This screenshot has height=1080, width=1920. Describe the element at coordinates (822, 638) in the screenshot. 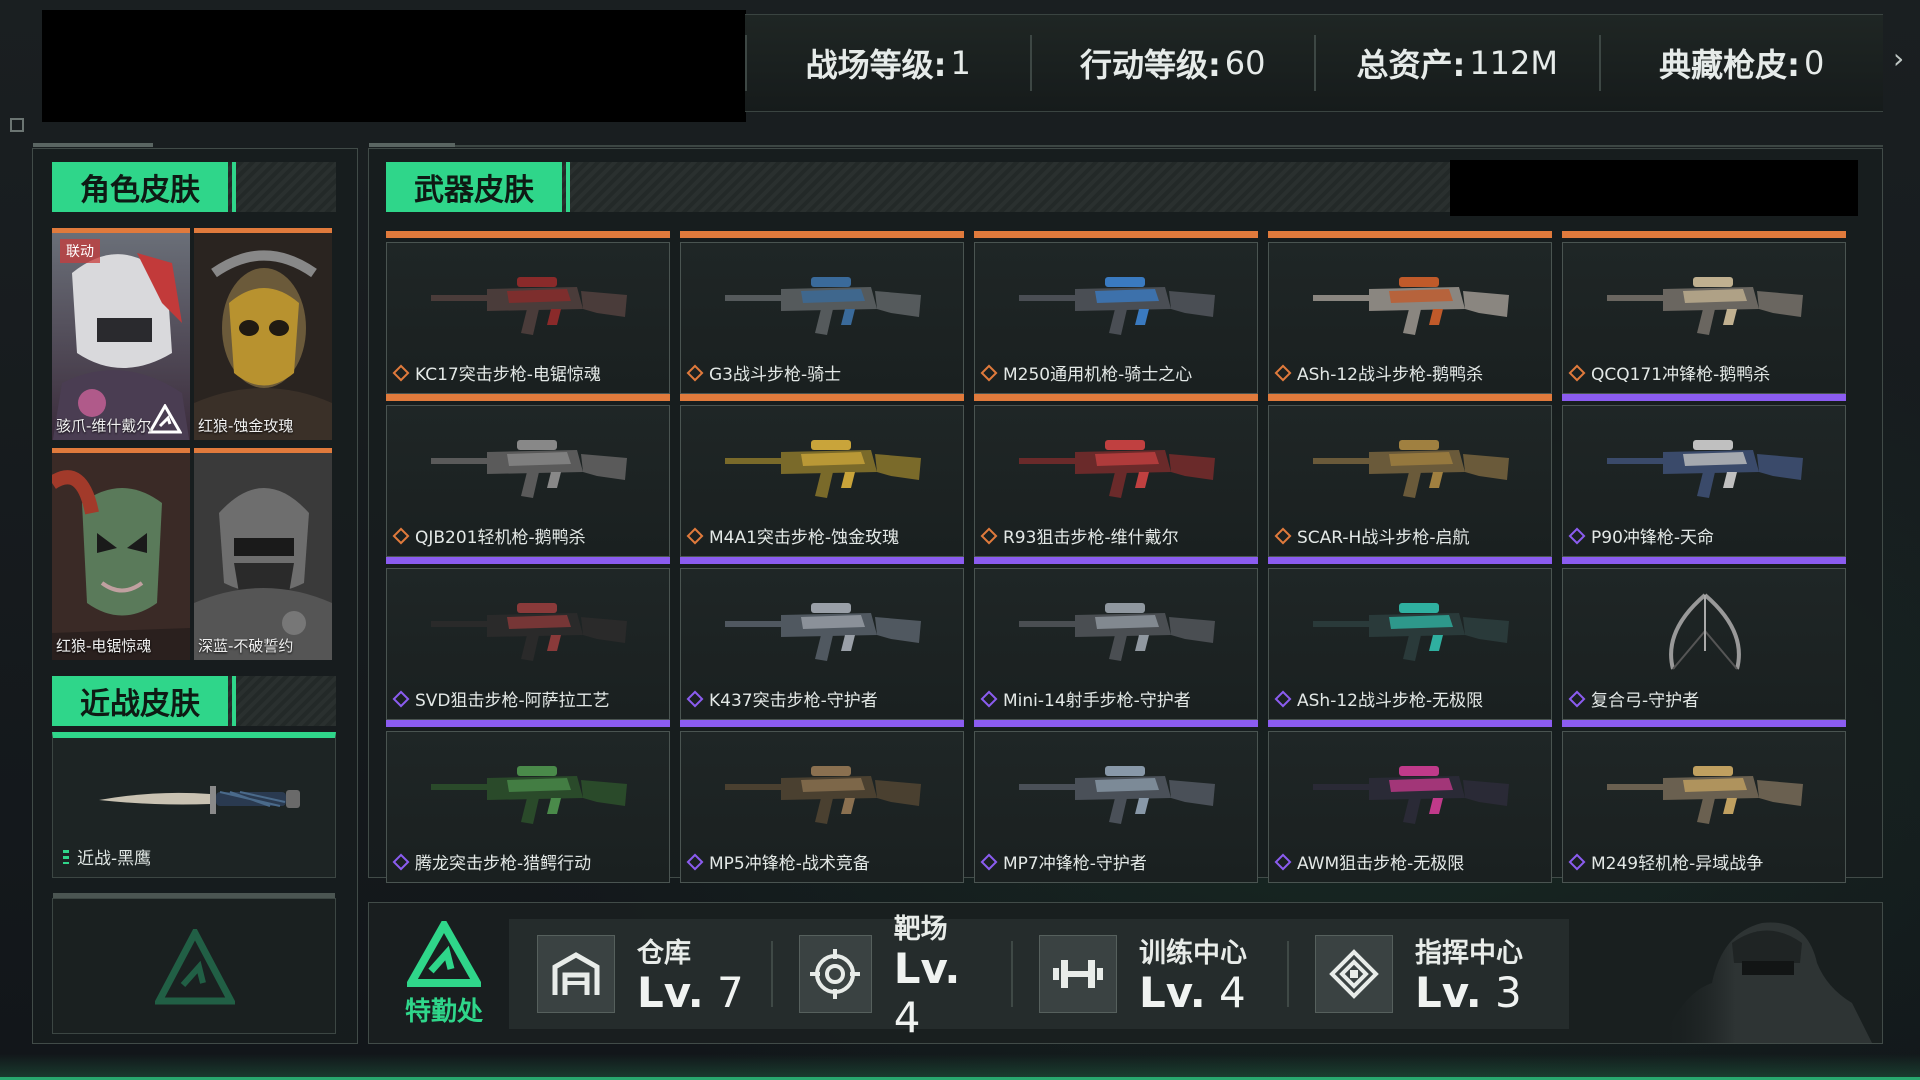

I see `weapon-skin-card: K437突击步枪-守护者` at that location.